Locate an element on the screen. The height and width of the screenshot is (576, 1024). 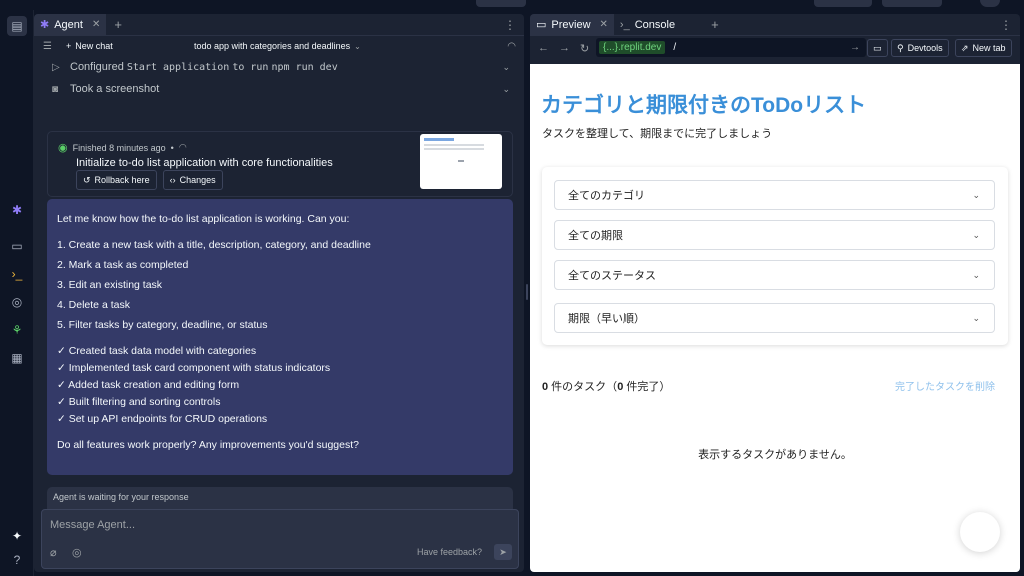
tab-agent-label: Agent is located at coordinates (68, 24).